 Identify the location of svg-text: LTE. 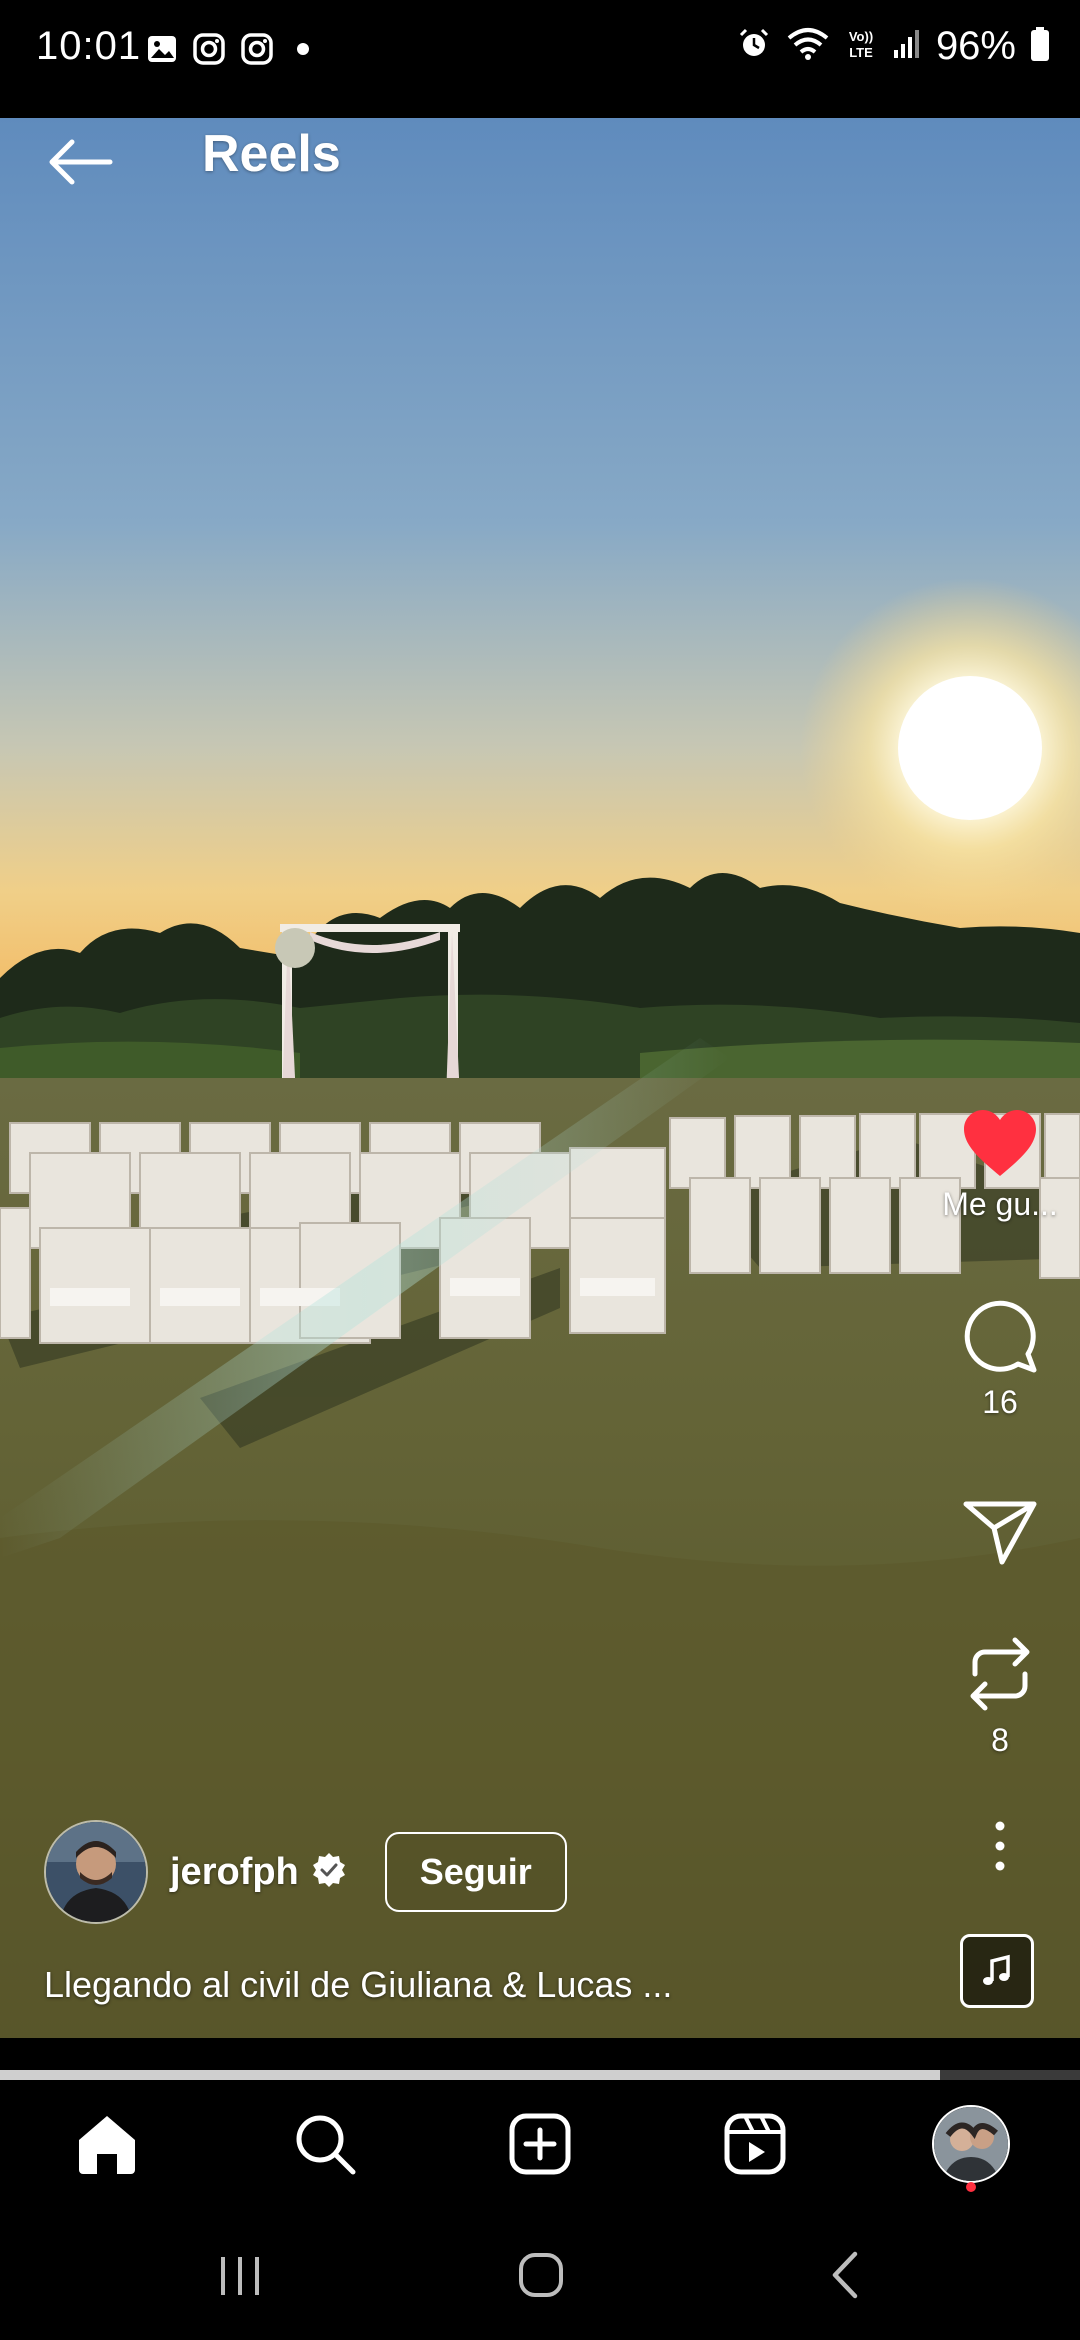
(861, 52).